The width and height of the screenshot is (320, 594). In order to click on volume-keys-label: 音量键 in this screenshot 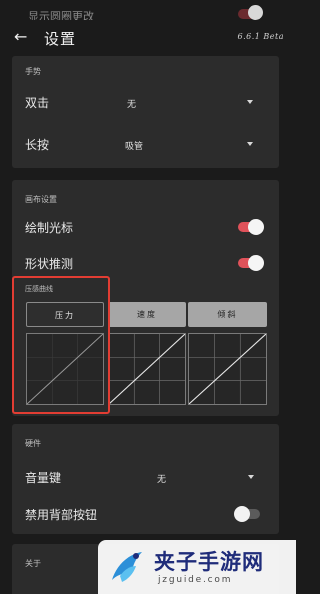, I will do `click(43, 478)`.